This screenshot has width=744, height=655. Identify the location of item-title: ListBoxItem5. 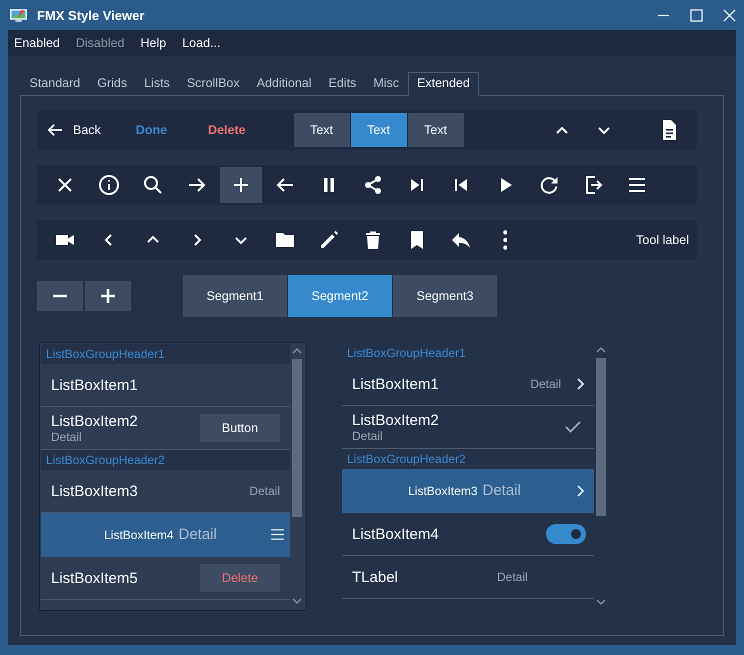
(94, 578).